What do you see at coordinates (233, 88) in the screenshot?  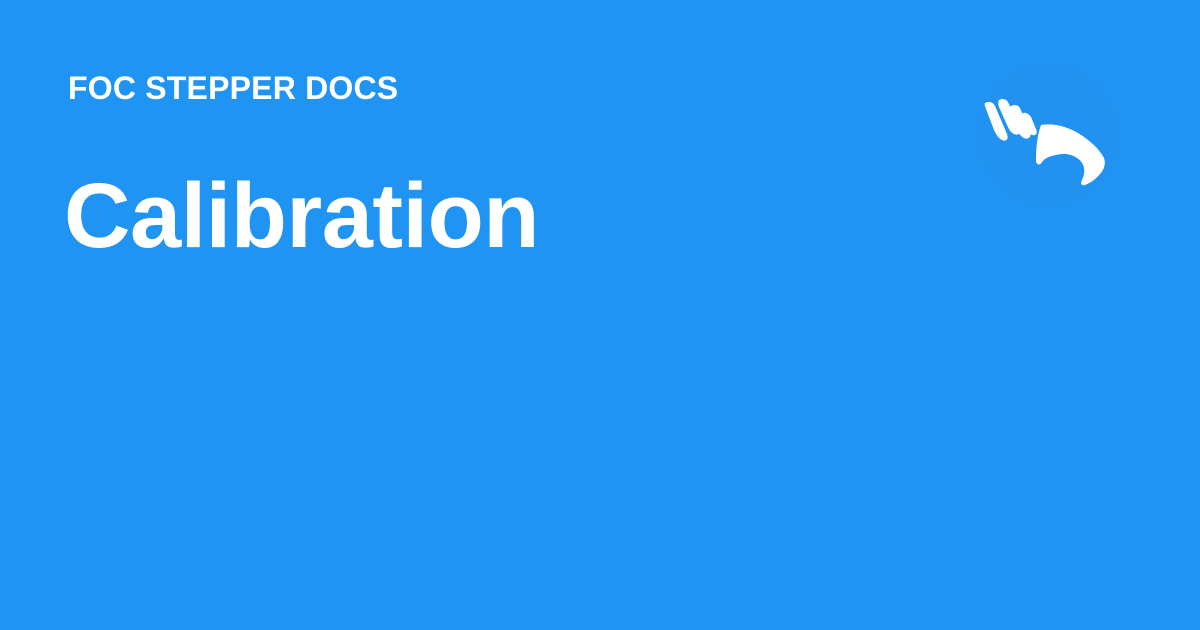 I see `site-name: FOC STEPPER DOCS` at bounding box center [233, 88].